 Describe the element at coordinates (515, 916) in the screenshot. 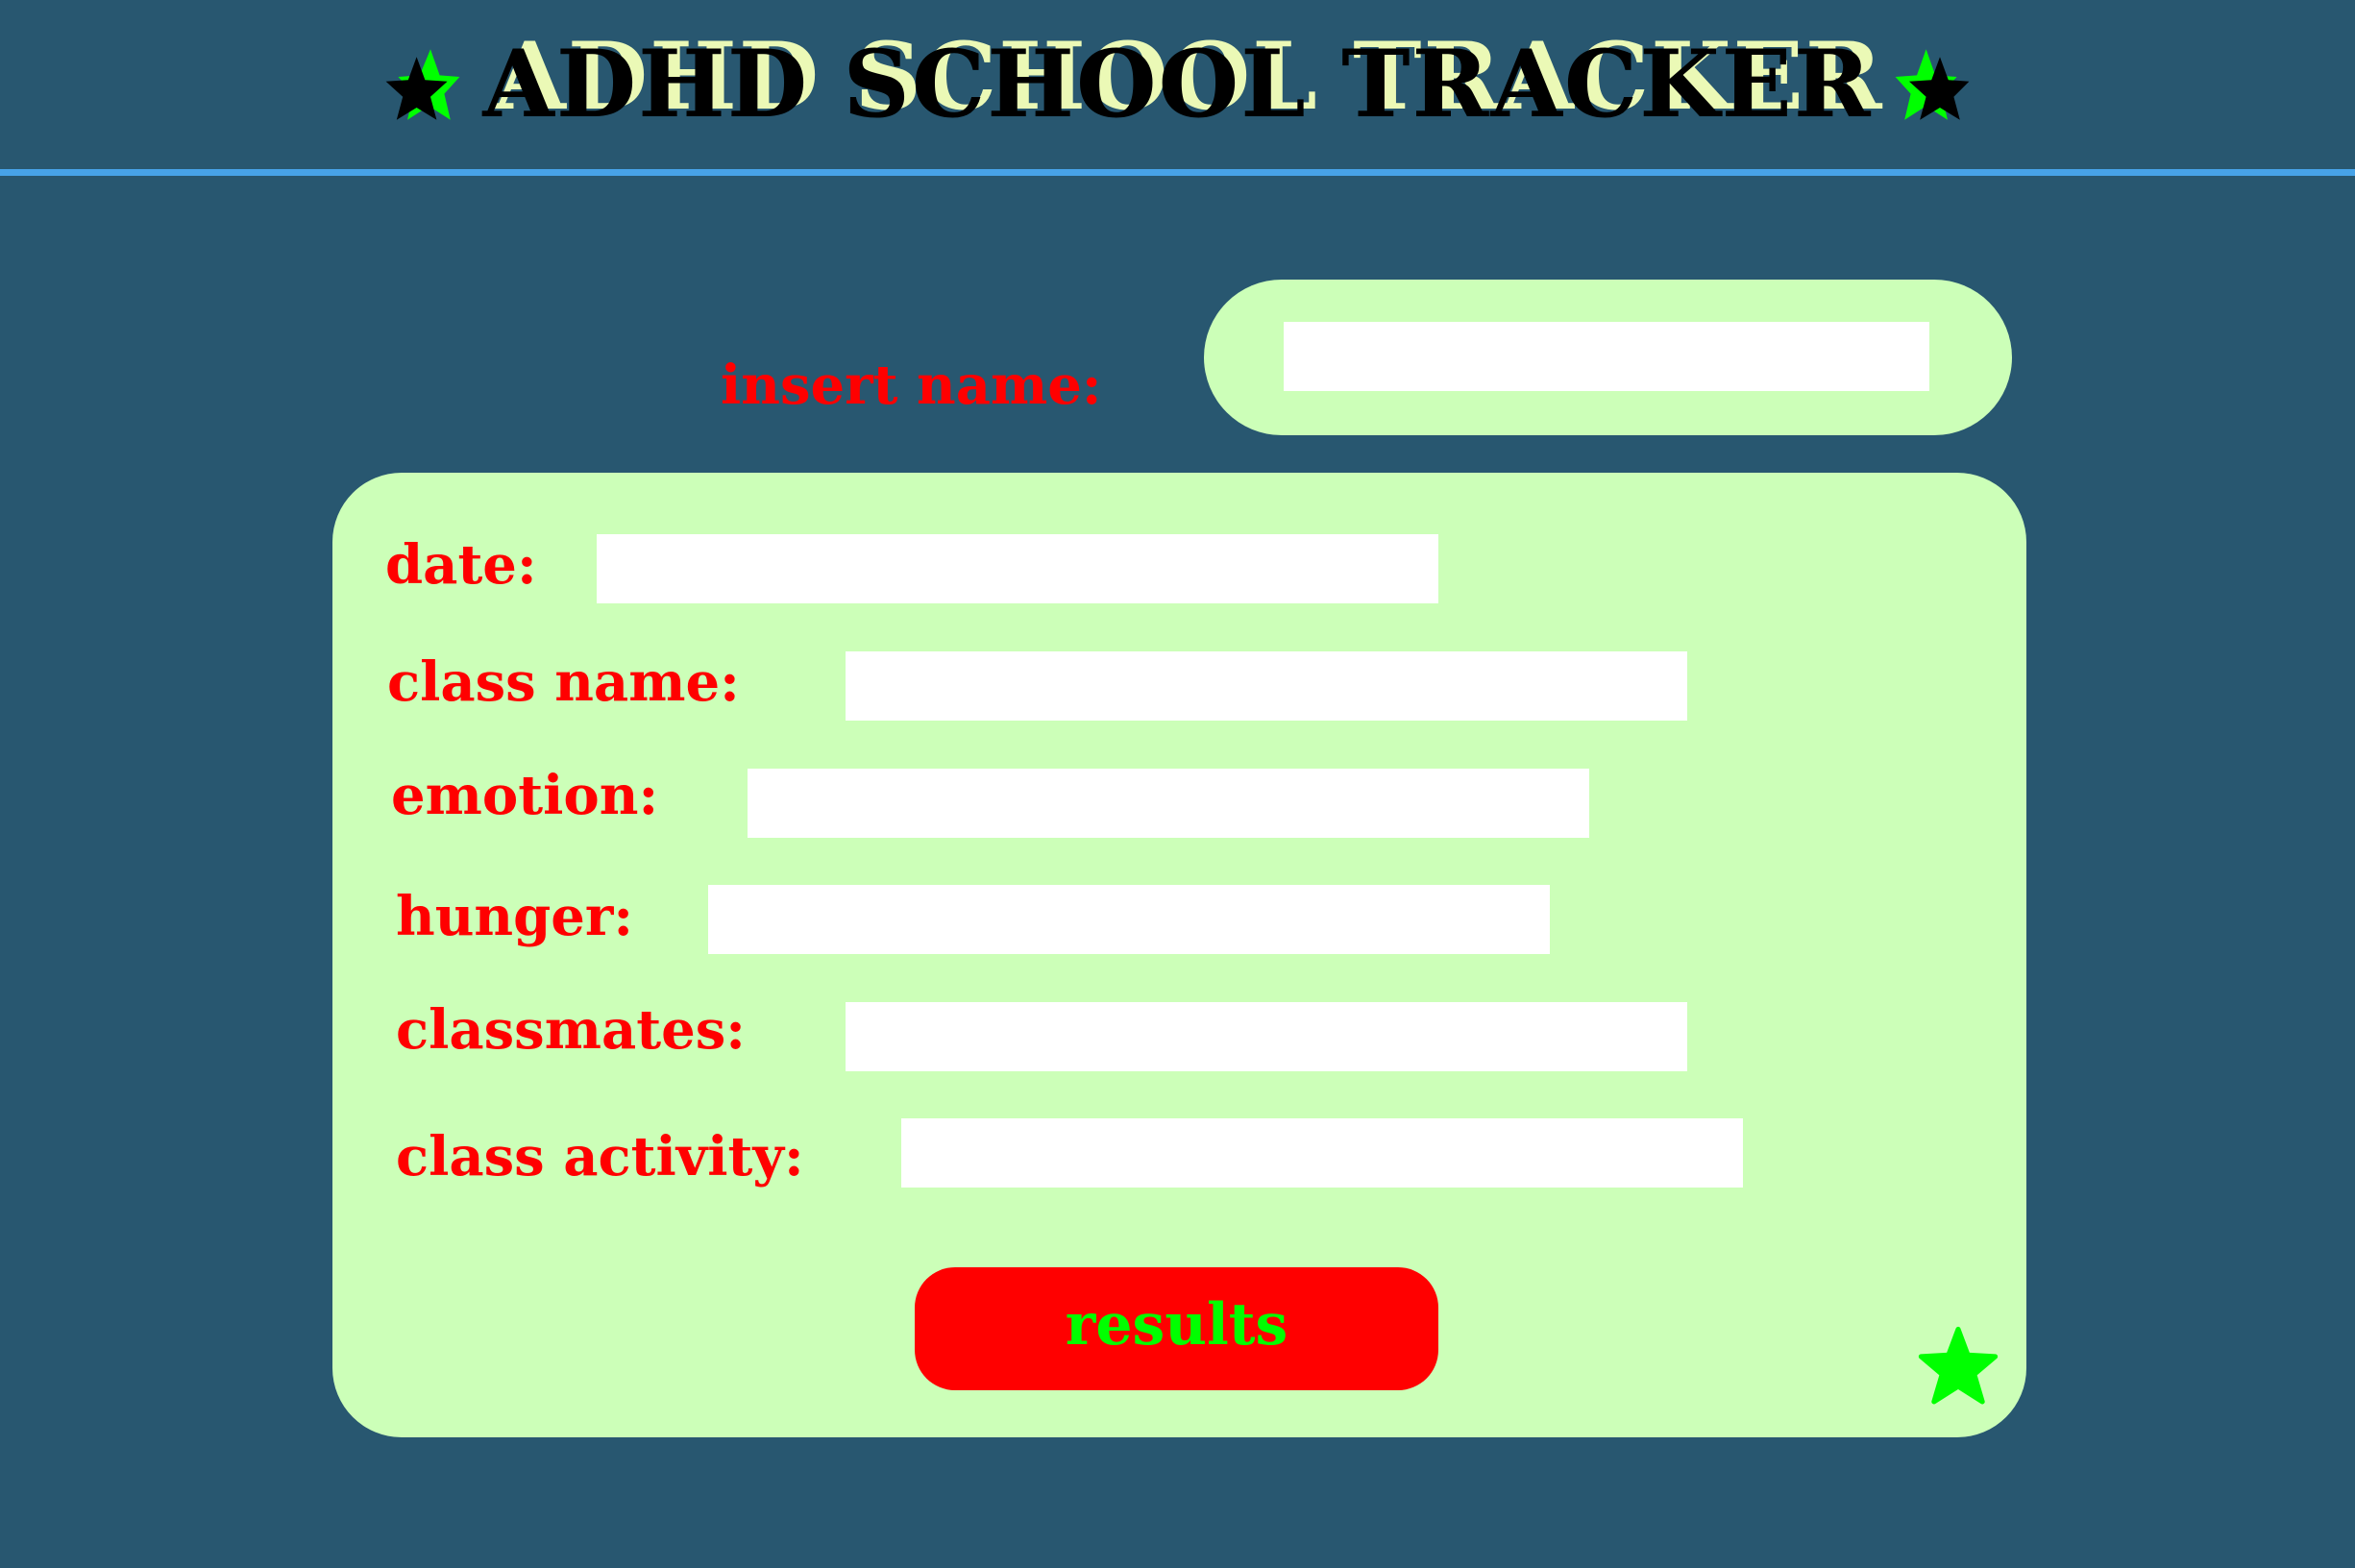

I see `hunger-label: hunger:` at that location.